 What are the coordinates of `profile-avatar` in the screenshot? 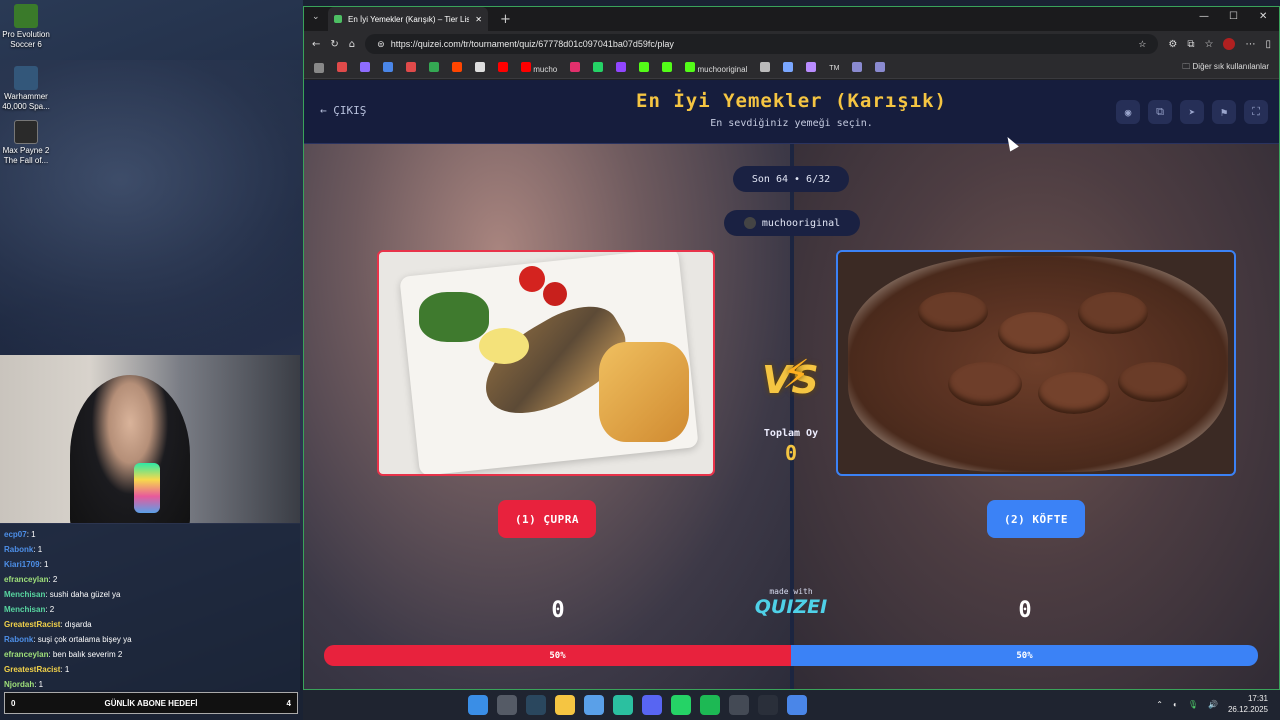 It's located at (1229, 44).